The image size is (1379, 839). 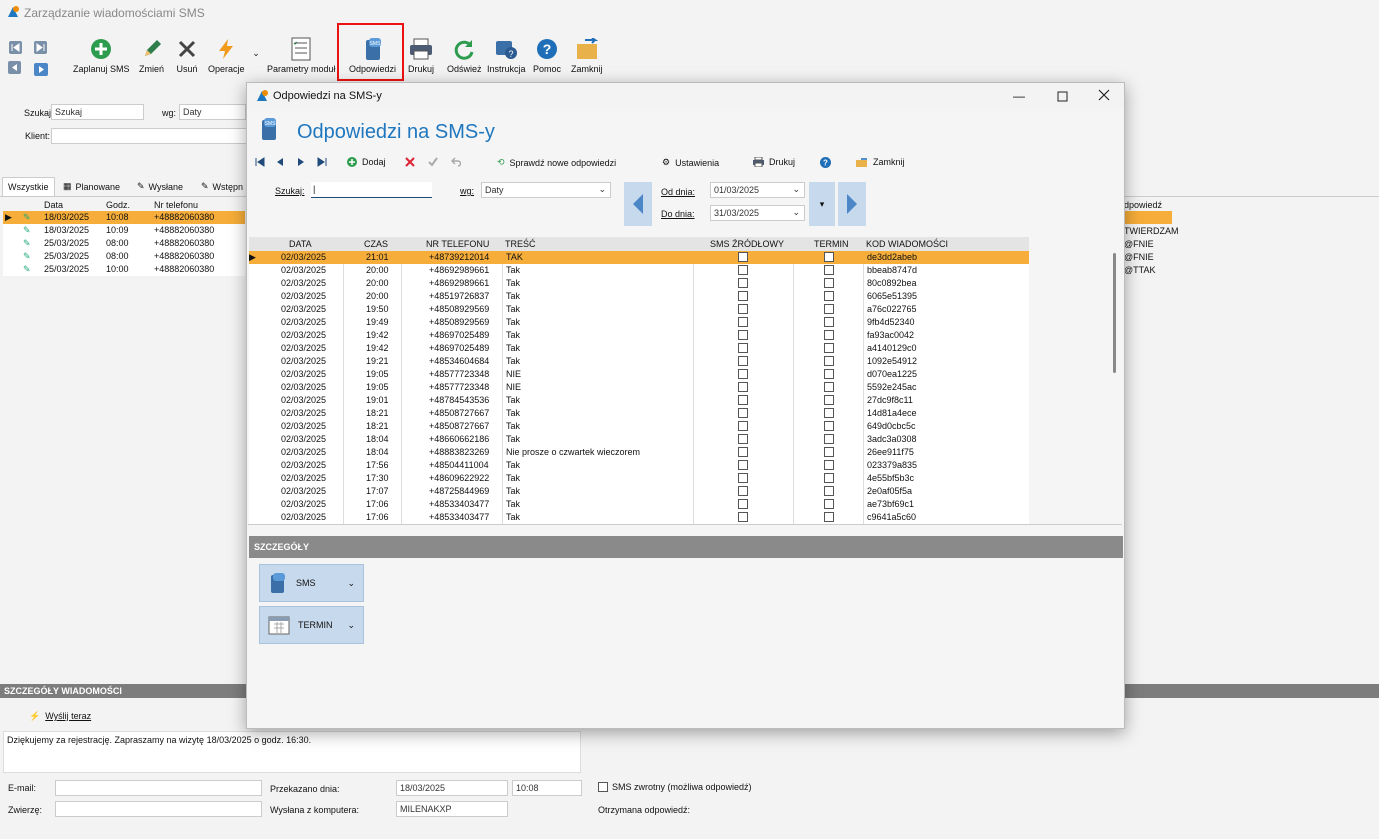 What do you see at coordinates (91, 186) in the screenshot?
I see `tab-planned: ▦ Planowane` at bounding box center [91, 186].